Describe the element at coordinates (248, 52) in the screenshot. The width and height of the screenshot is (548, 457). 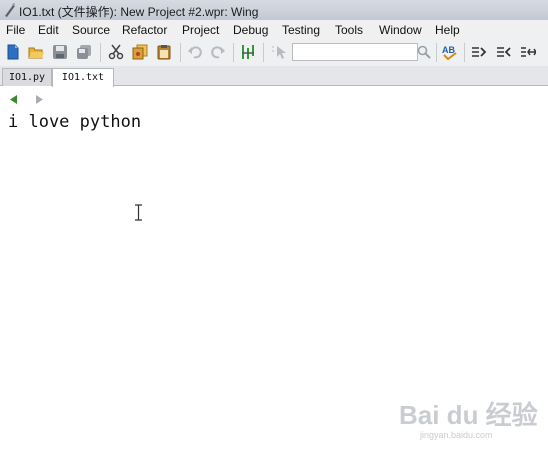
I see `indent-guide-icon` at that location.